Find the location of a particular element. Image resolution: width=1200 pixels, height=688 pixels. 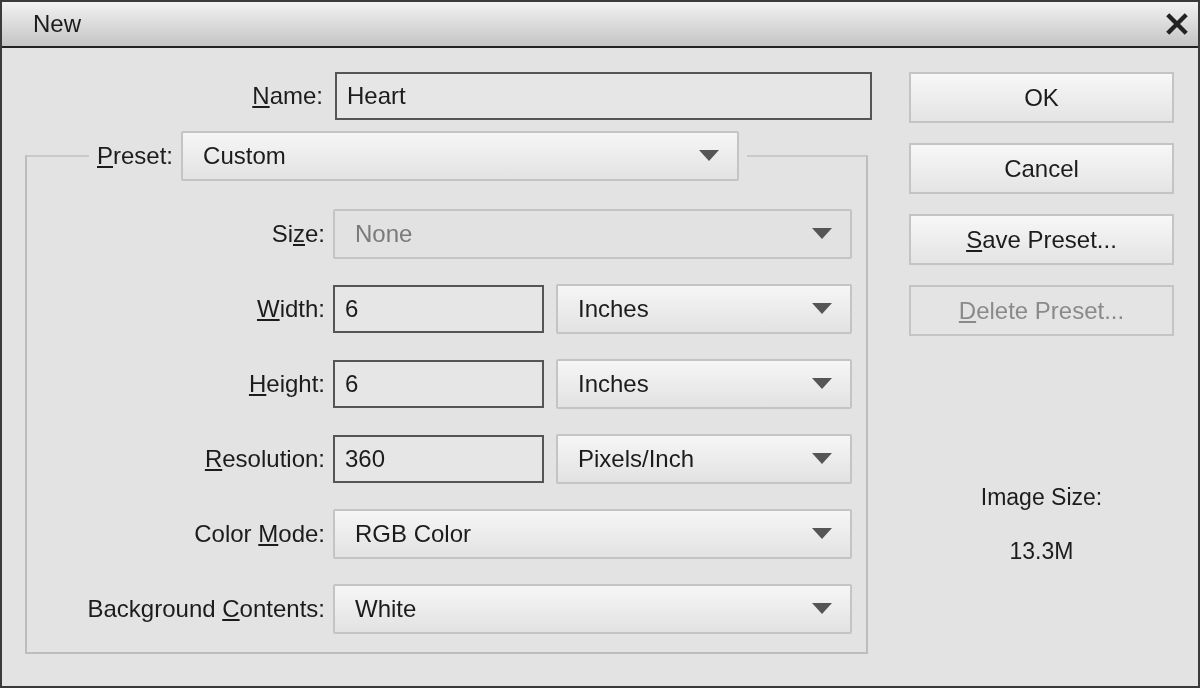

select-dropdown: White is located at coordinates (592, 609).